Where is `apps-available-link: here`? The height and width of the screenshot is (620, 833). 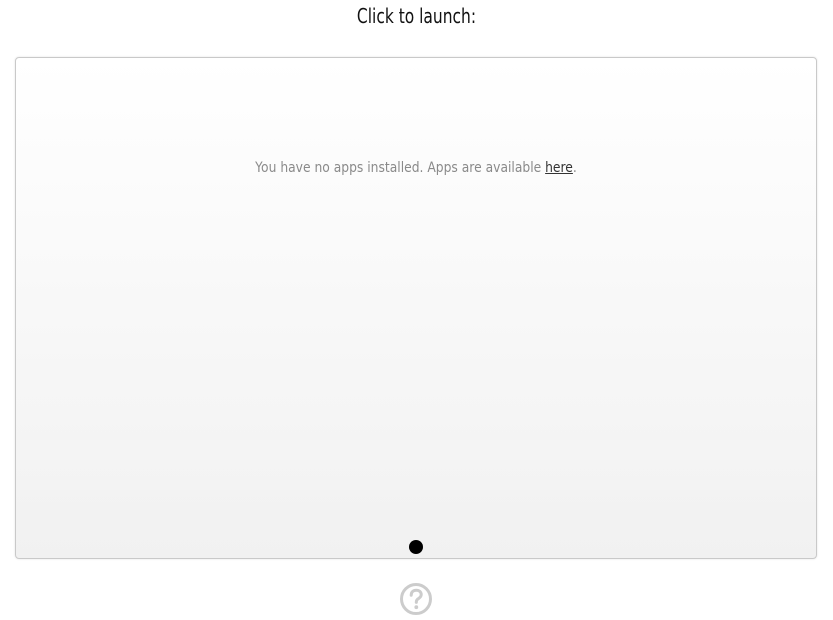
apps-available-link: here is located at coordinates (559, 168).